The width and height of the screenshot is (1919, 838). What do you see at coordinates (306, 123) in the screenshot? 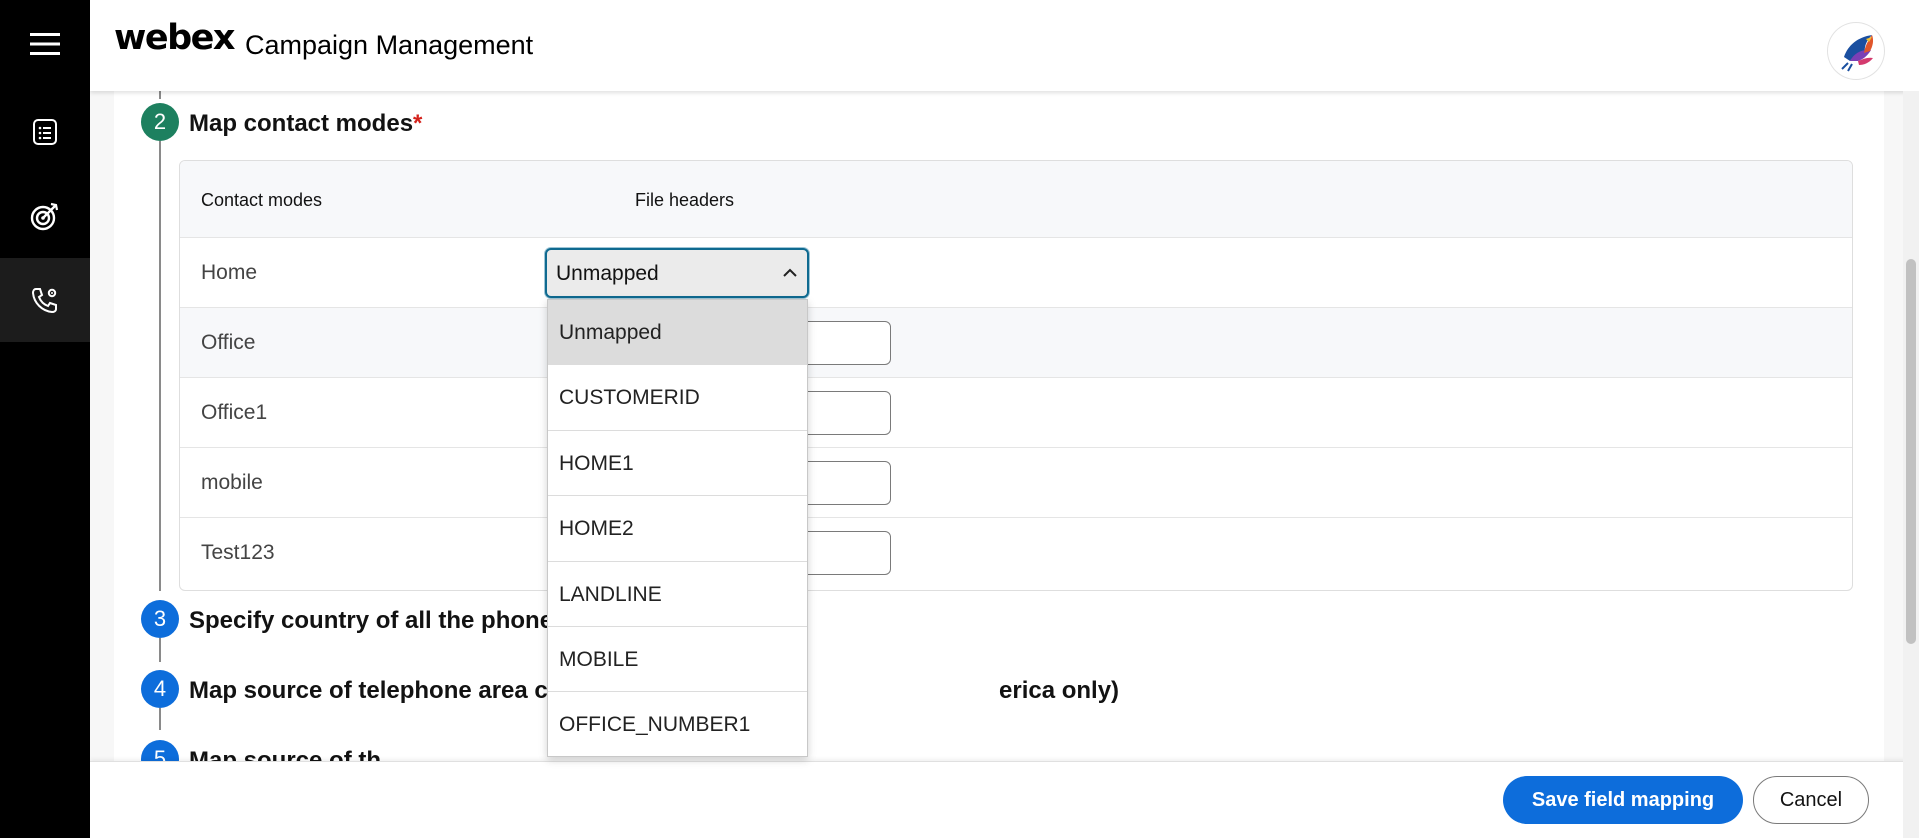
I see `step-2-title: Map contact modes*` at bounding box center [306, 123].